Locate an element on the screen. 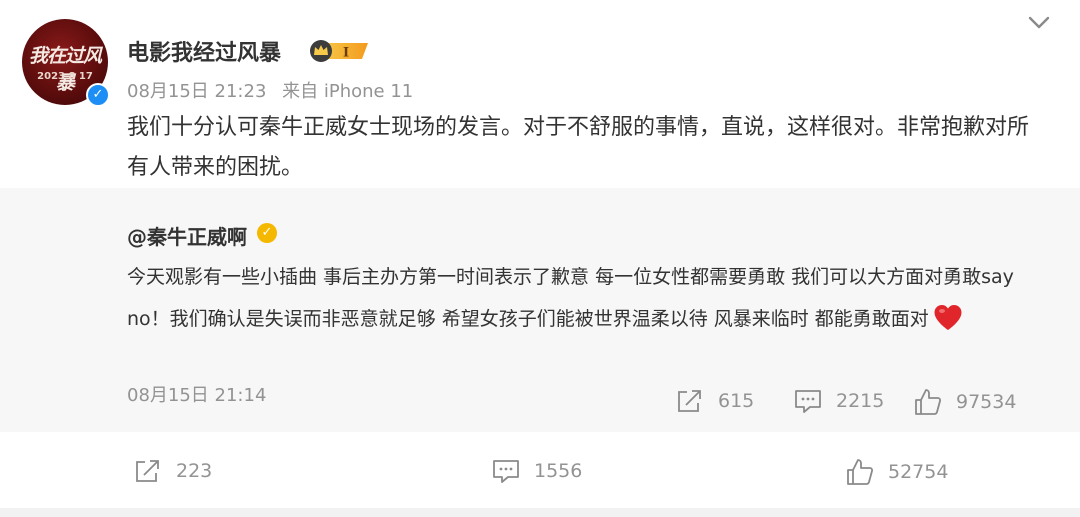 The height and width of the screenshot is (517, 1080). avatar-date-text: 2023 8 17 is located at coordinates (65, 76).